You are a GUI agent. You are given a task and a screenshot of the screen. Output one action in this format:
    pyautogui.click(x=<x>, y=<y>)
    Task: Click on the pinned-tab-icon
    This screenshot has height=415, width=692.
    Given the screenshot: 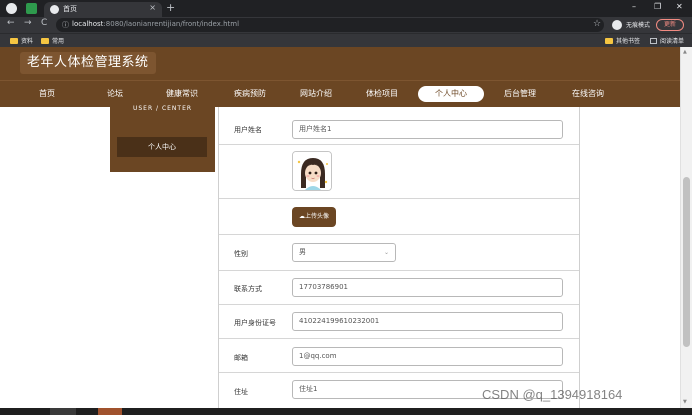 What is the action you would take?
    pyautogui.click(x=31, y=8)
    